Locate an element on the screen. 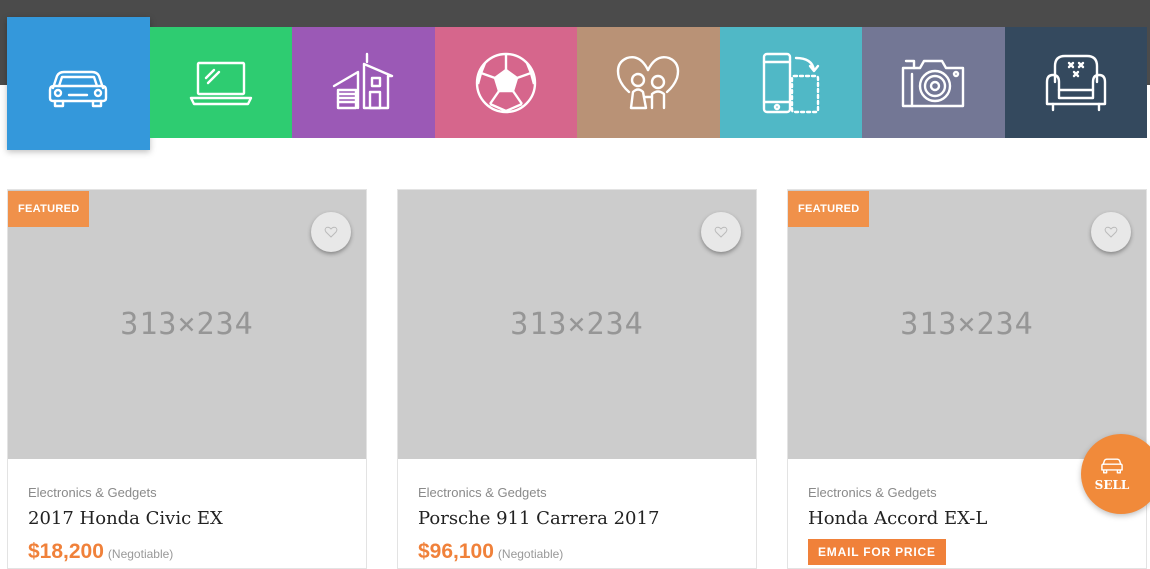 Image resolution: width=1150 pixels, height=569 pixels. category-sports is located at coordinates (505, 82).